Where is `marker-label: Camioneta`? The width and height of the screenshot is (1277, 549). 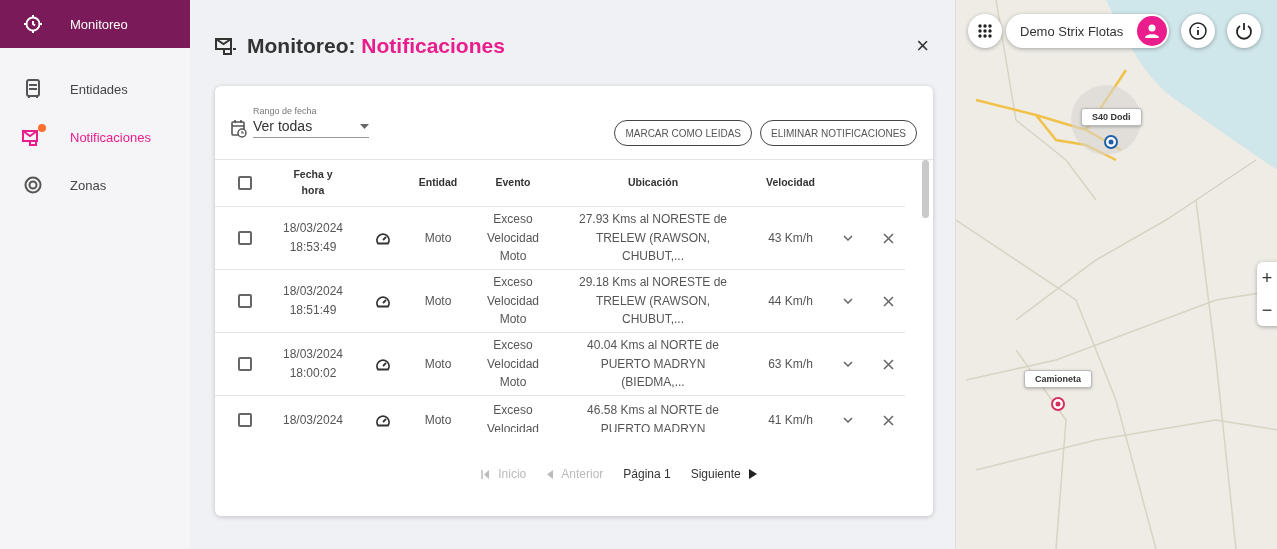 marker-label: Camioneta is located at coordinates (1058, 379).